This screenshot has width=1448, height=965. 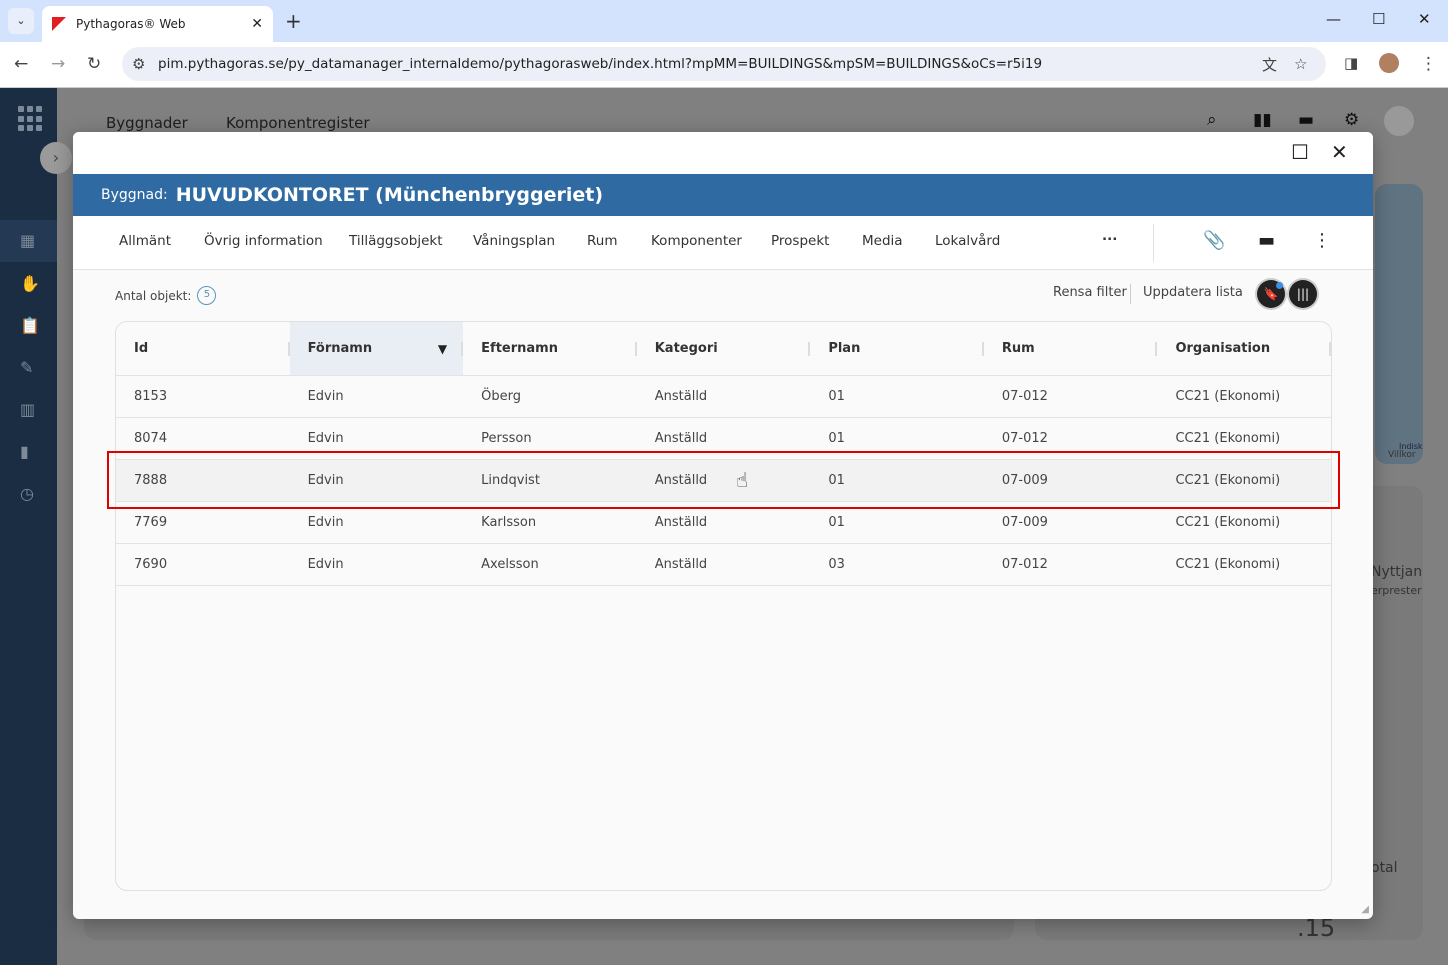 What do you see at coordinates (882, 241) in the screenshot?
I see `tab-media: Media` at bounding box center [882, 241].